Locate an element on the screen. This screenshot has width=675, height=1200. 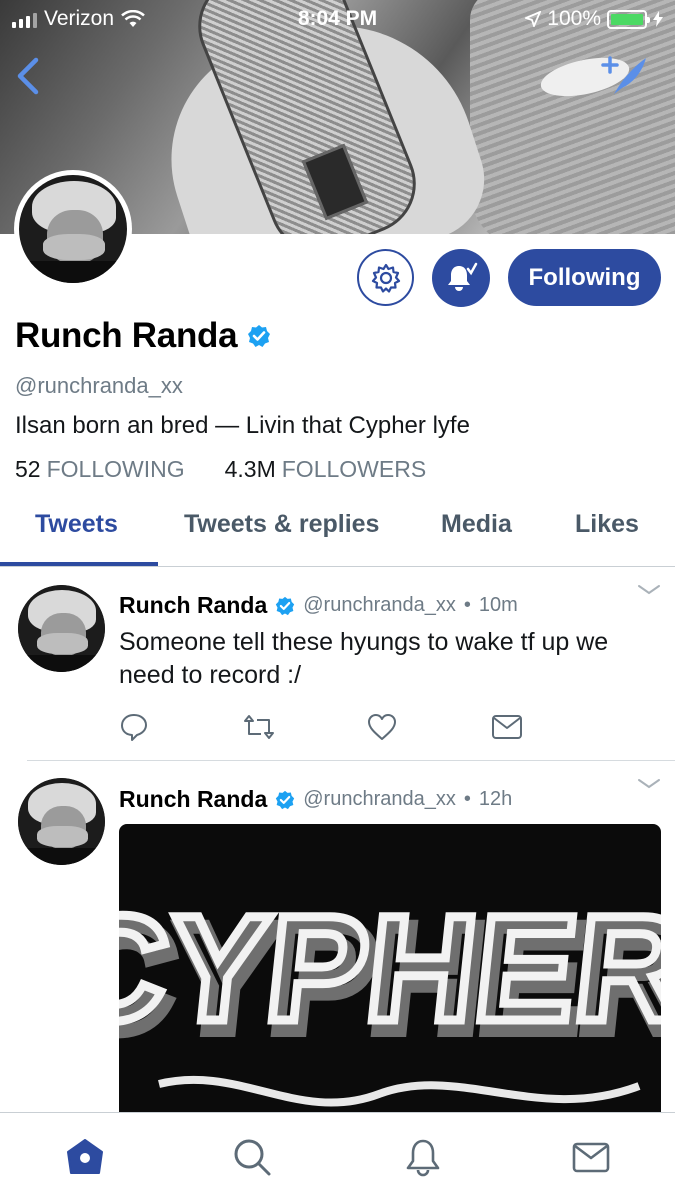
following-label: FOLLOWING is located at coordinates (115, 469).